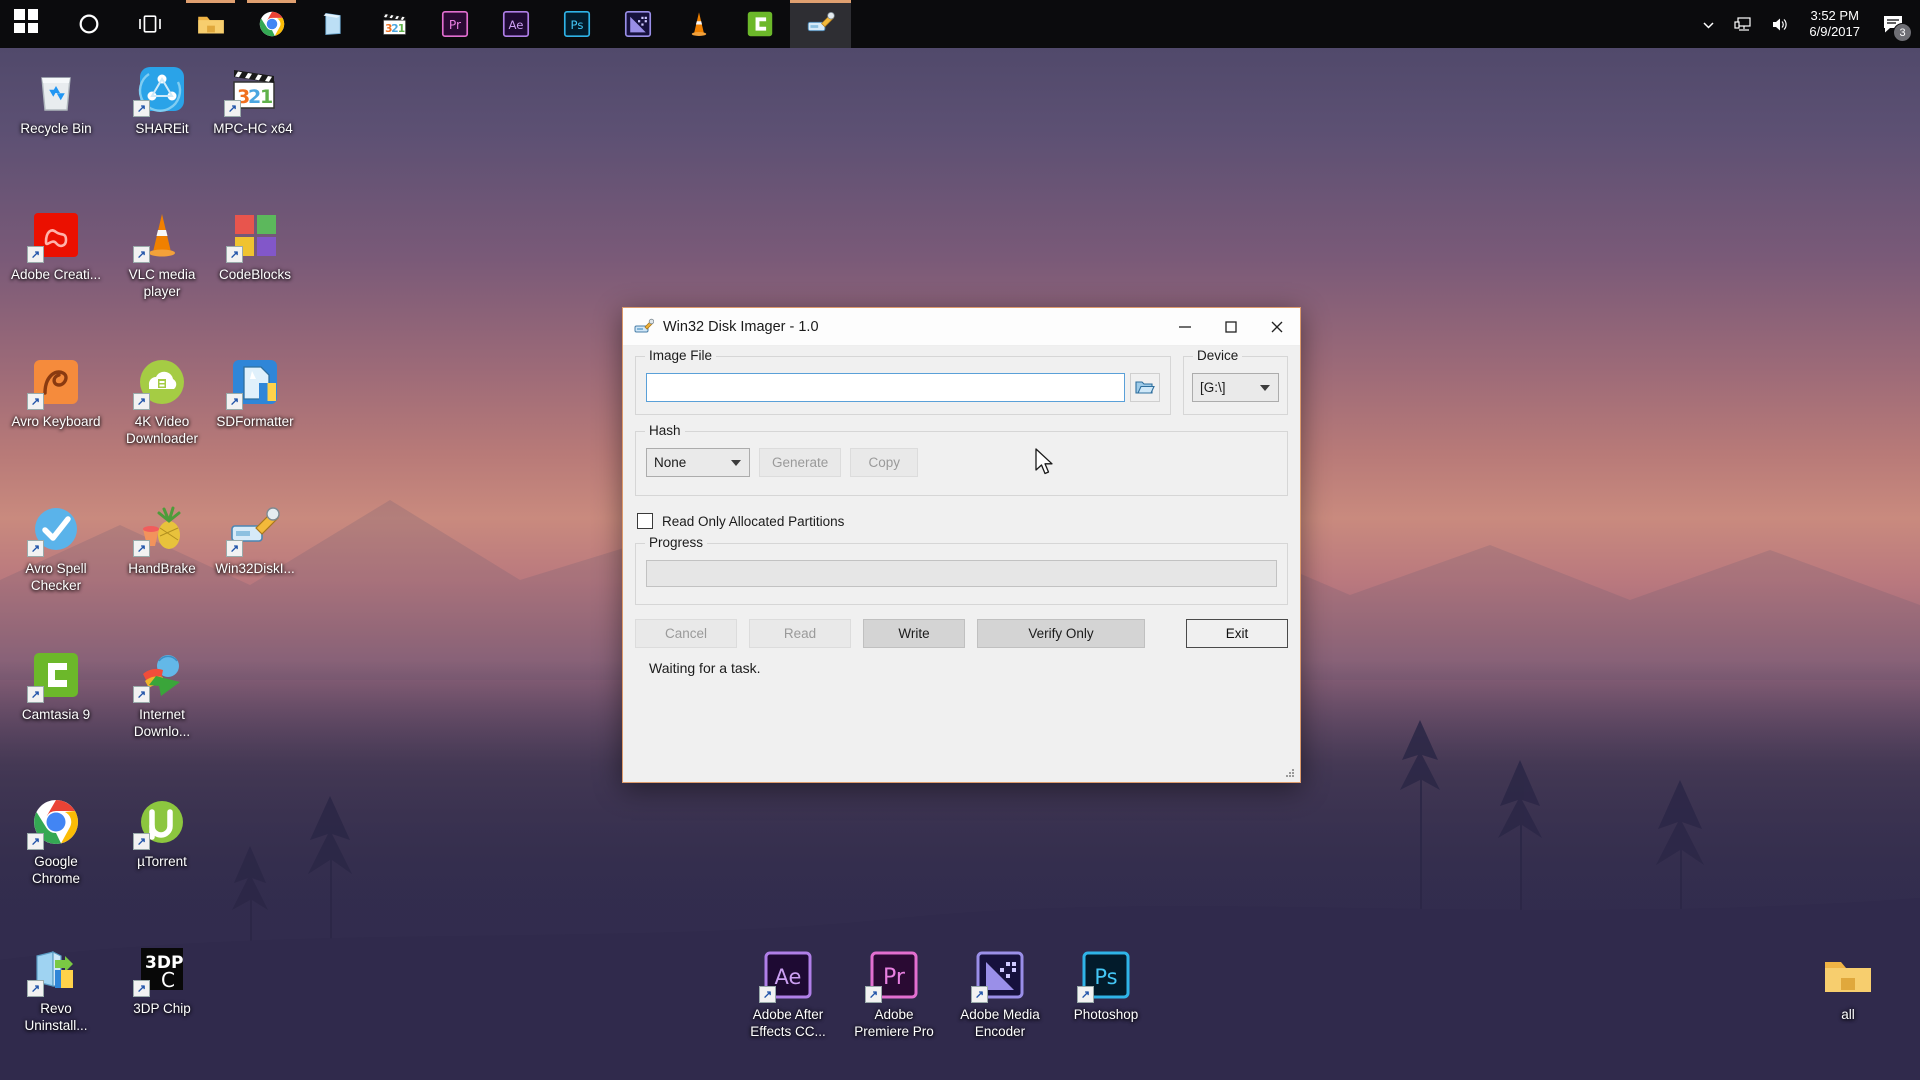 Image resolution: width=1920 pixels, height=1080 pixels. I want to click on cortana-button, so click(88, 24).